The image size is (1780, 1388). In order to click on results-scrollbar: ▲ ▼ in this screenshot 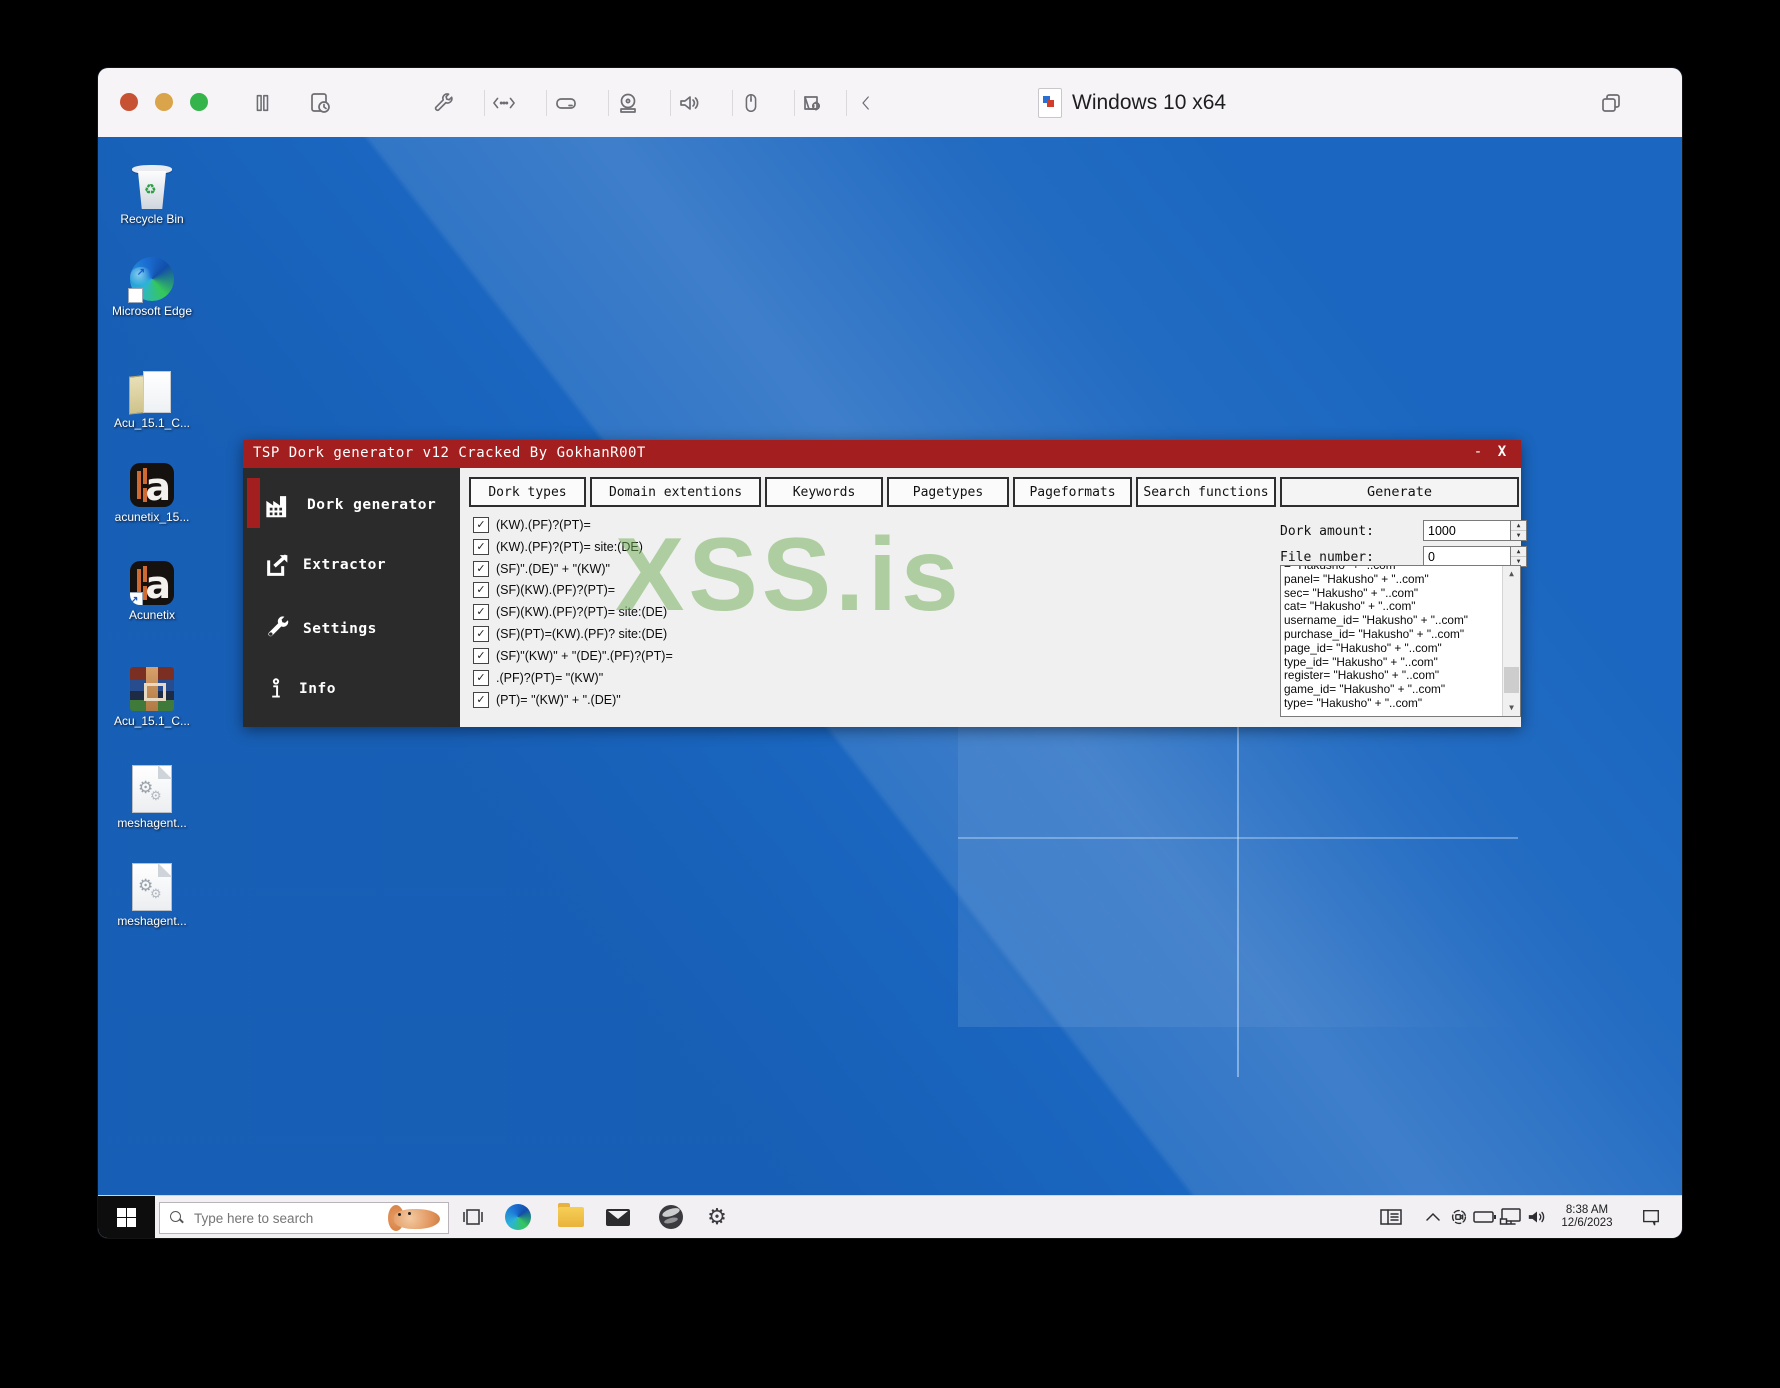, I will do `click(1511, 641)`.